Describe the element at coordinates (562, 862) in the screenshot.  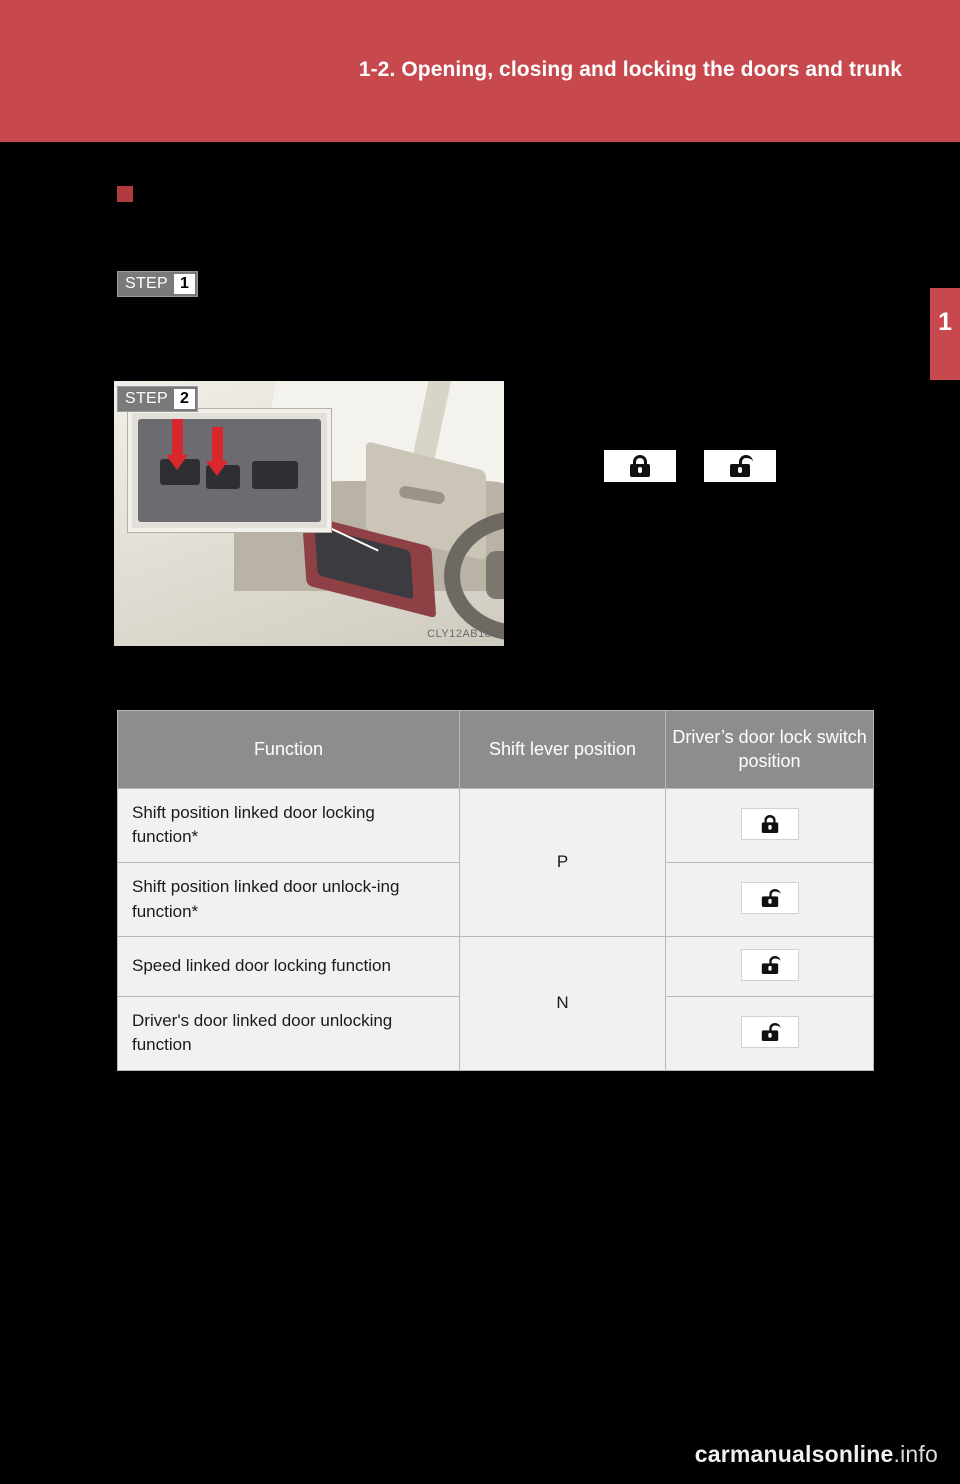
I see `cell-shift-position: P` at that location.